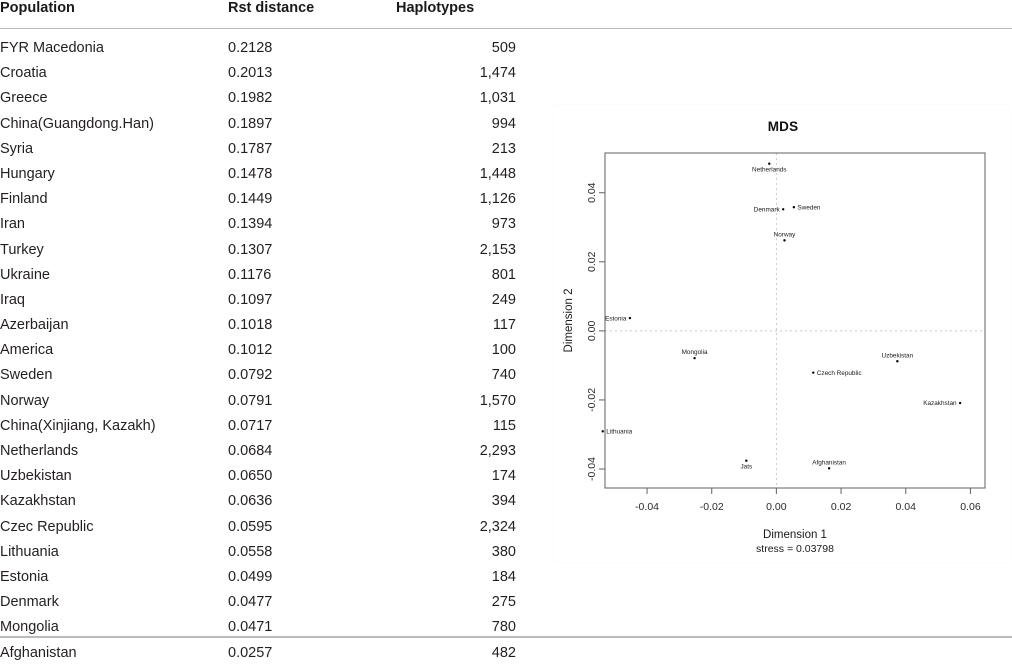 The width and height of the screenshot is (1012, 665). Describe the element at coordinates (456, 375) in the screenshot. I see `cell-haplotypes: 740` at that location.